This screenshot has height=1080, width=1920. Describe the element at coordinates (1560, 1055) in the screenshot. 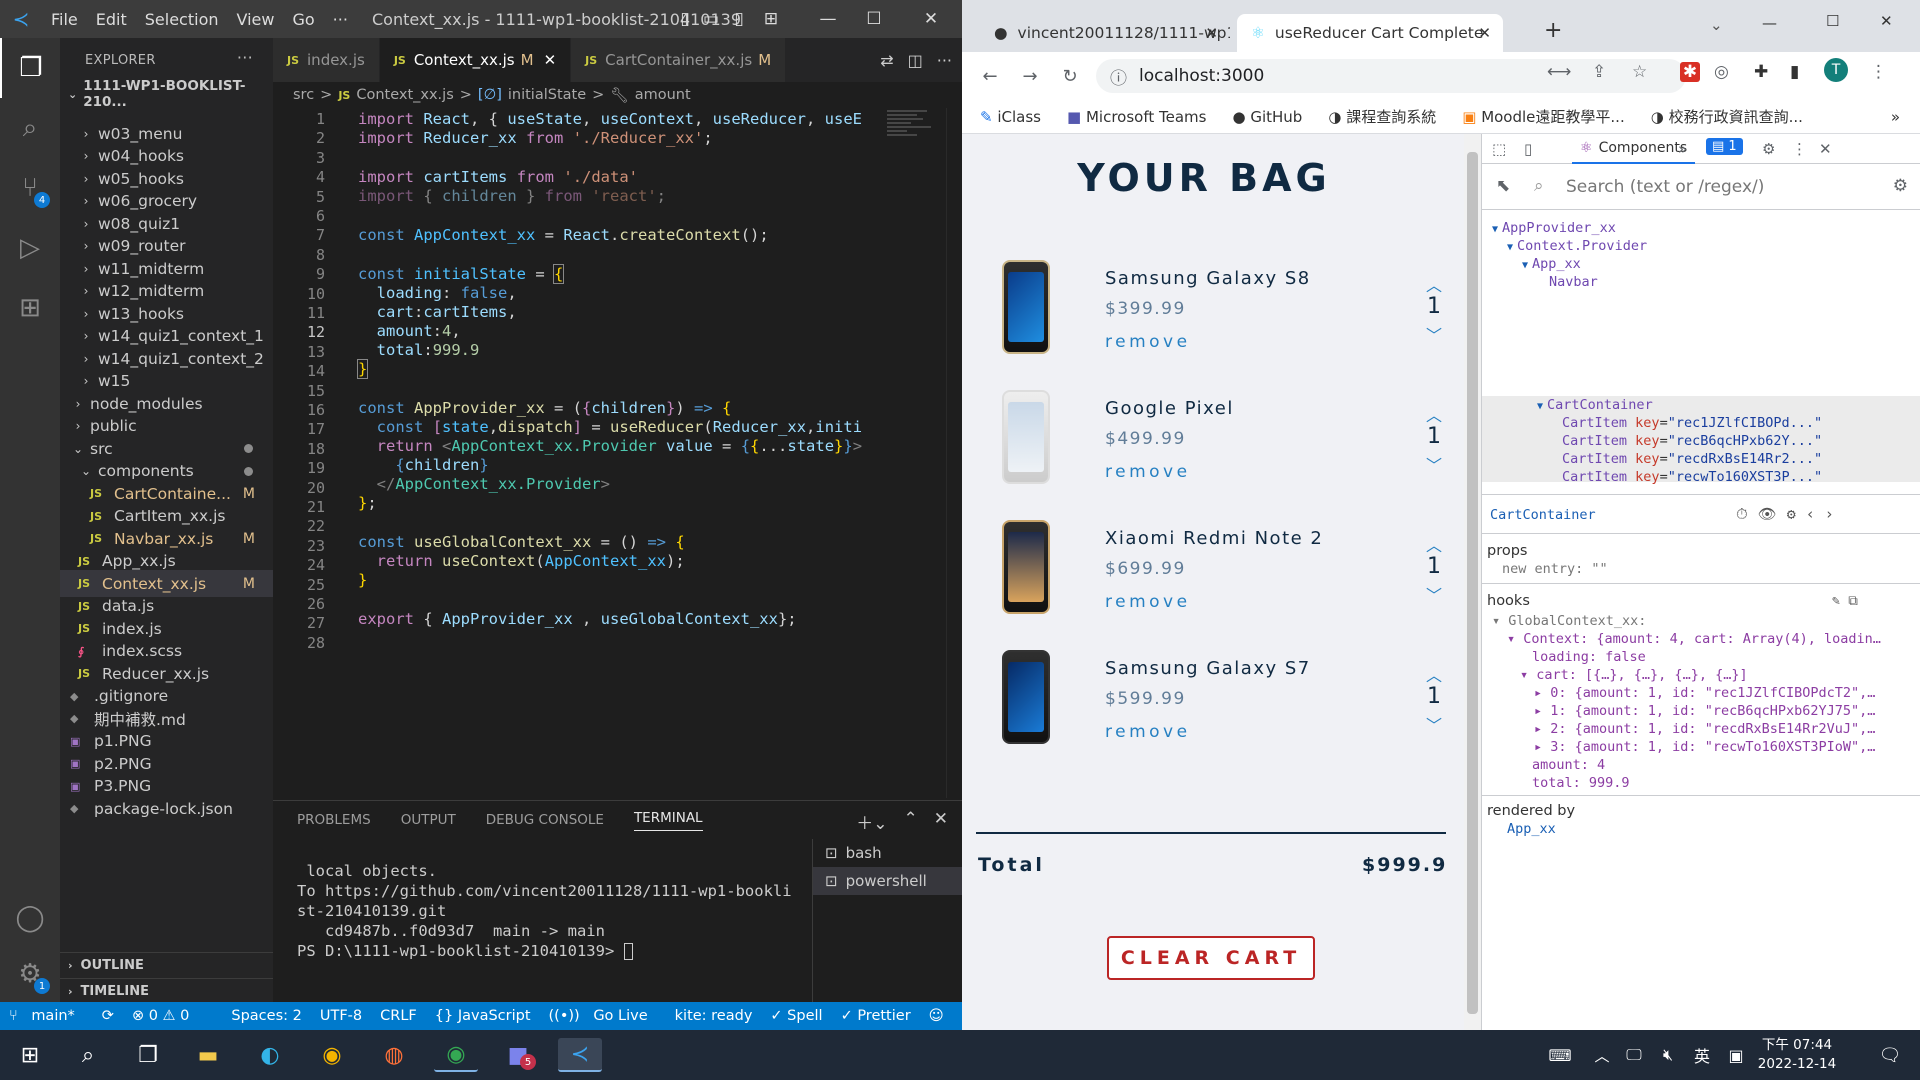

I see `keyboard-icon: ⌨` at that location.